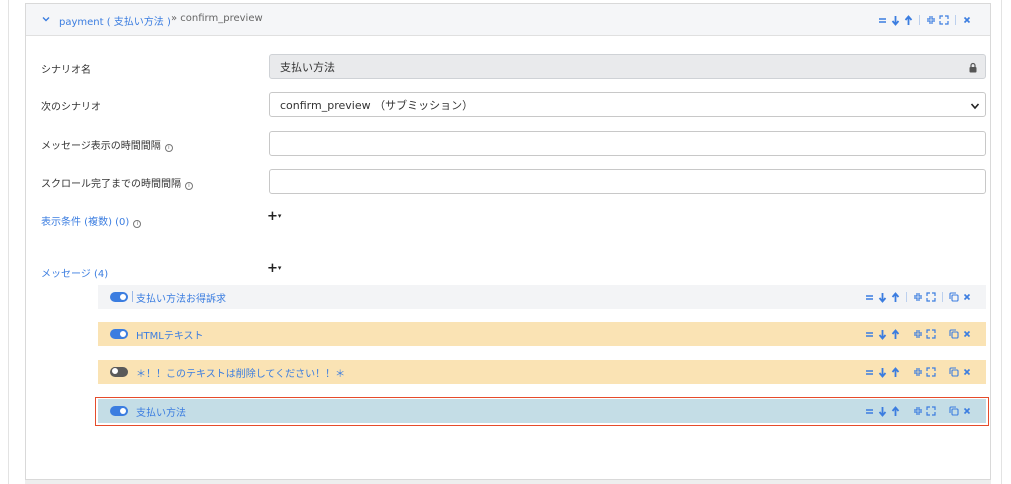  I want to click on next-scenario-value: confirm_preview （サブミッション）, so click(377, 105).